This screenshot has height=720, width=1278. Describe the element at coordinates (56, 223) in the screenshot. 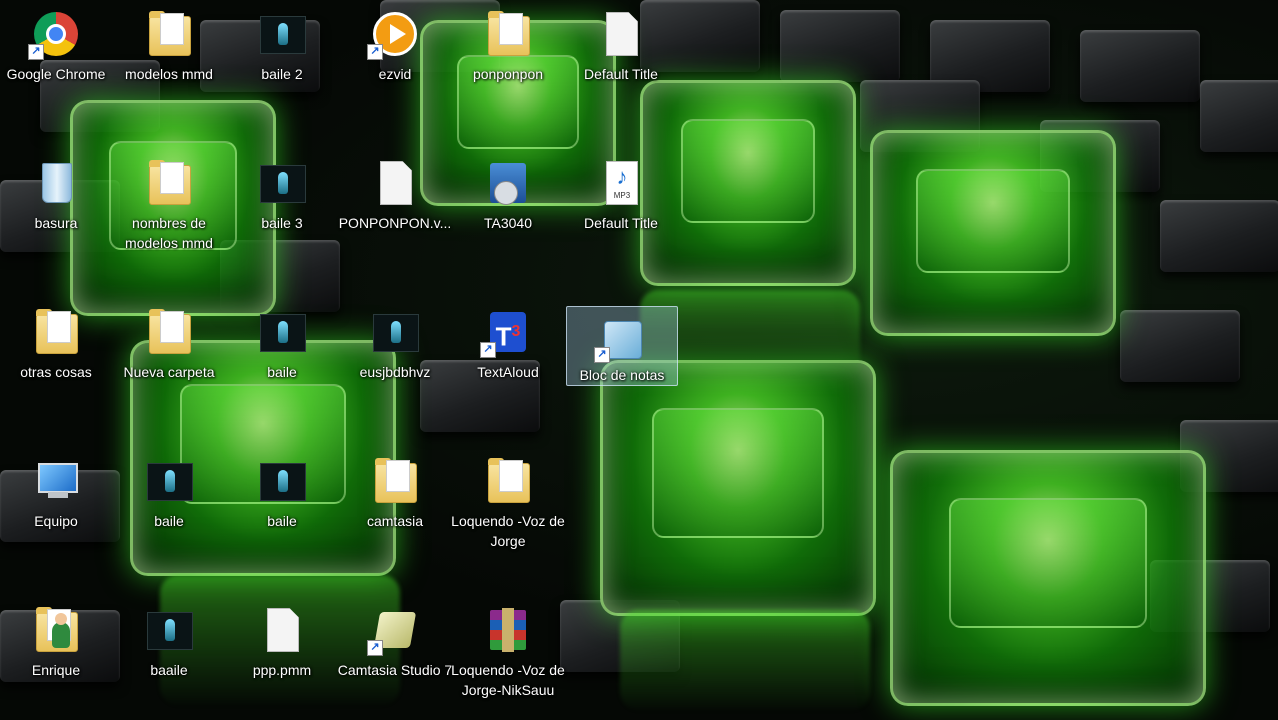

I see `desktop-icon-label: basura` at that location.